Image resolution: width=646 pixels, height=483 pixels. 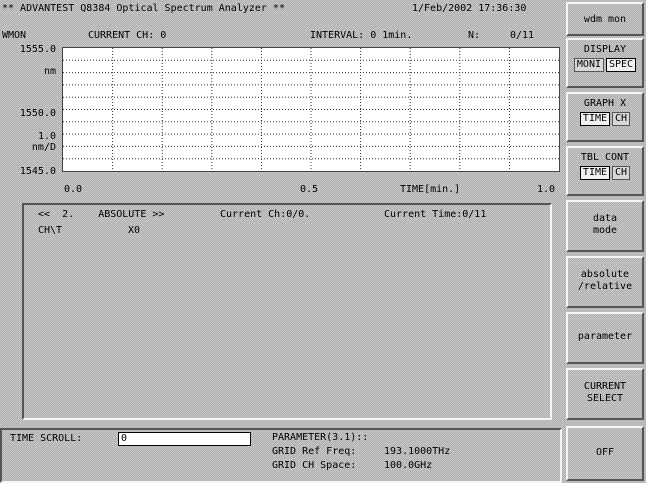 I want to click on display-option-spec: SPEC, so click(x=621, y=65).